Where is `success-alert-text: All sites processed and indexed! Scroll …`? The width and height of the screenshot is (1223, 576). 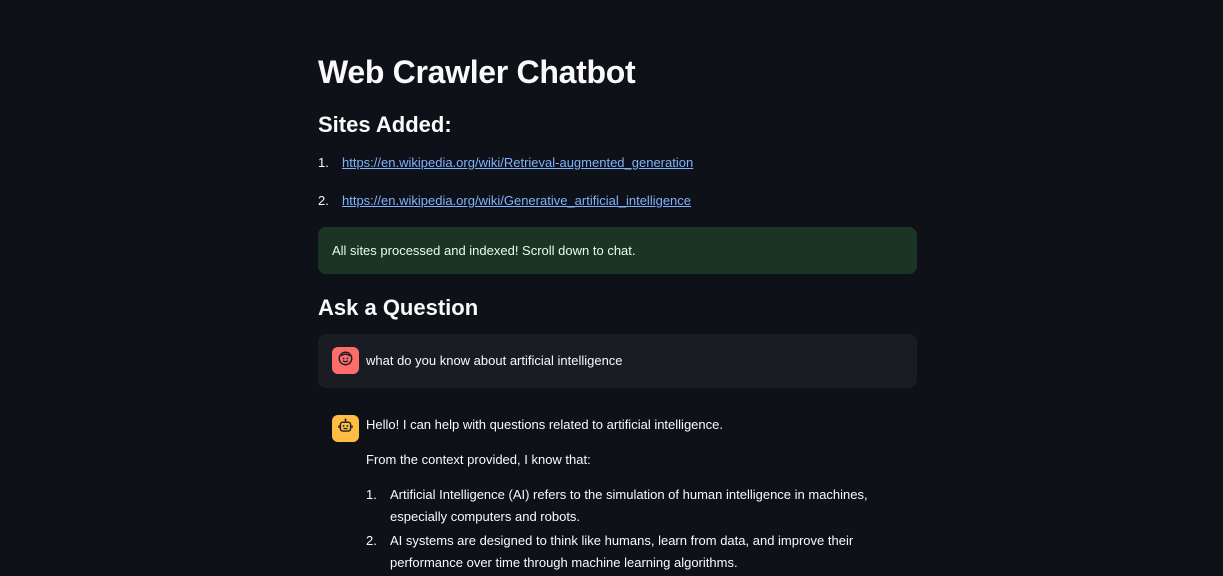
success-alert-text: All sites processed and indexed! Scroll … is located at coordinates (484, 250).